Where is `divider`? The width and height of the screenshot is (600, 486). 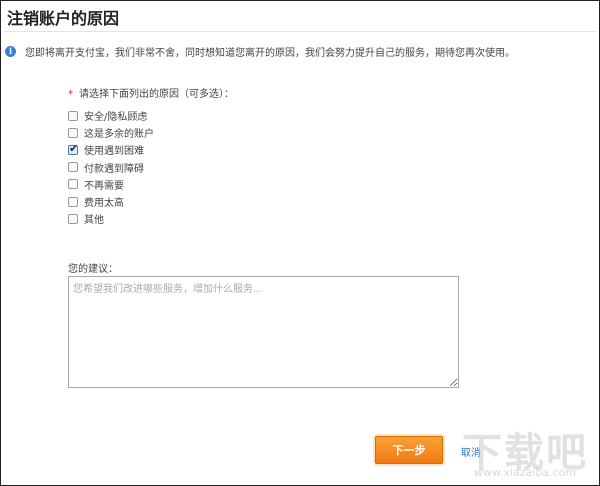
divider is located at coordinates (300, 31).